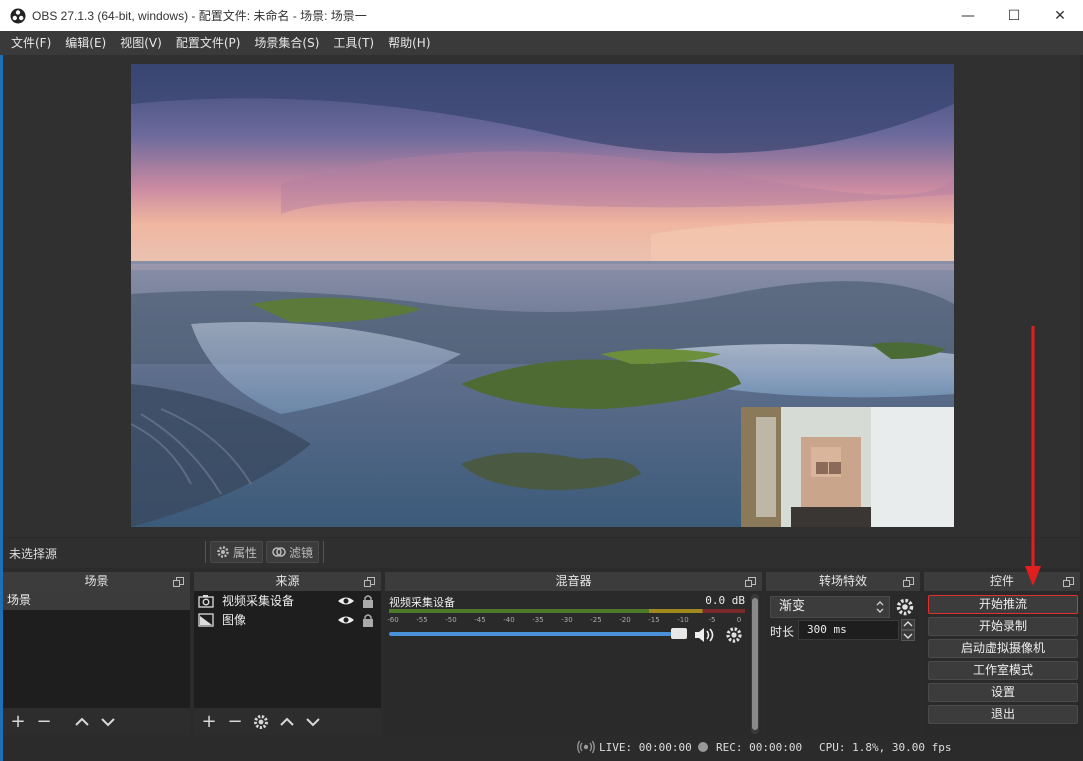  I want to click on mixer-dock-header: 混音器, so click(573, 581).